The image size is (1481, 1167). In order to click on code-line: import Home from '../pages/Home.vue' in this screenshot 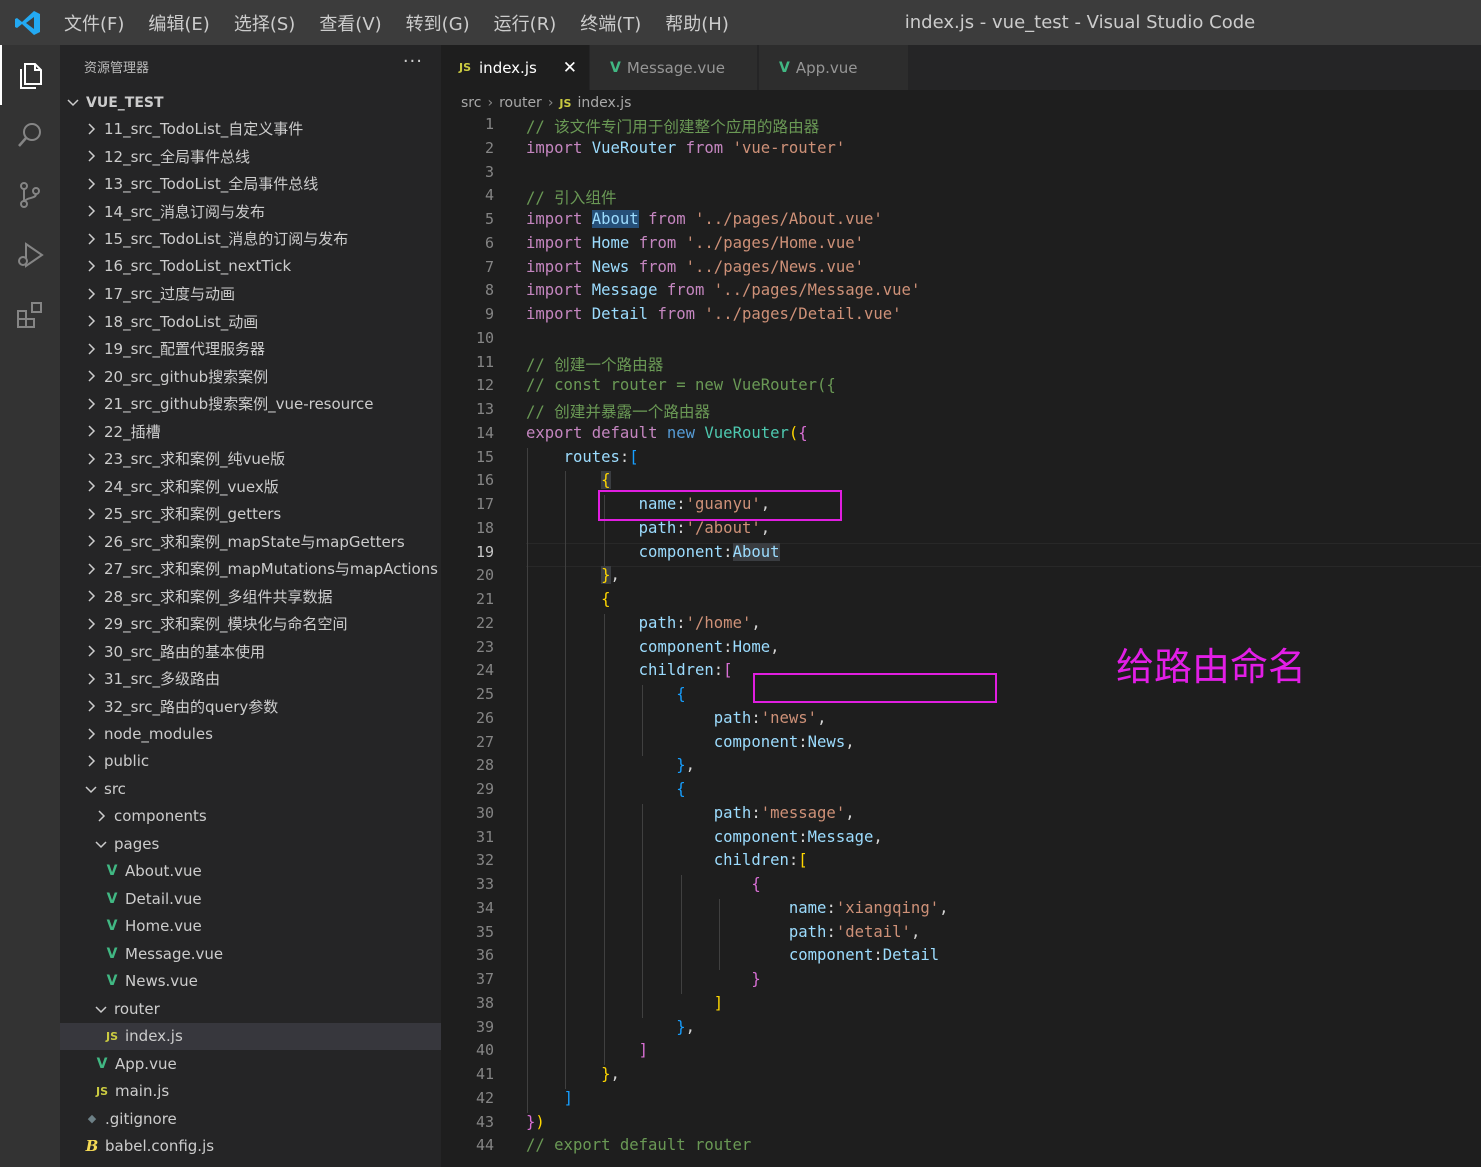, I will do `click(695, 243)`.